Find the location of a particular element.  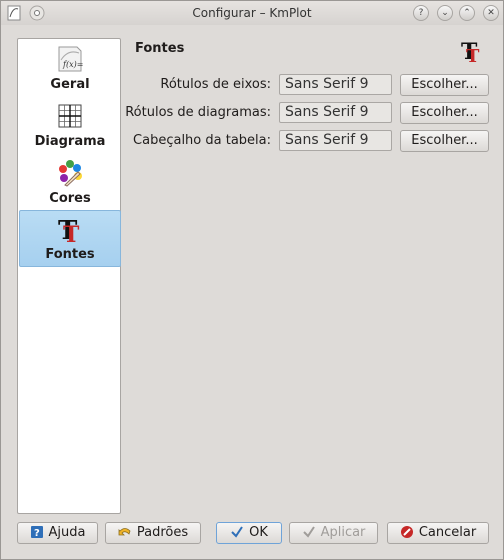

axis-labels-font-field: Sans Serif 9 is located at coordinates (335, 84).